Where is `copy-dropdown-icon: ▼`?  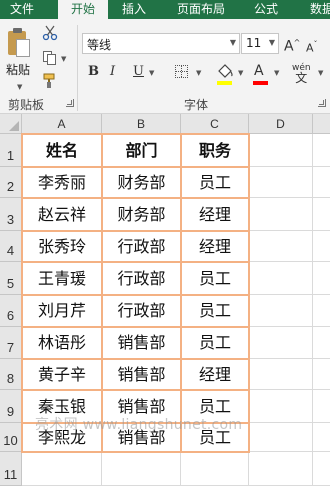
copy-dropdown-icon: ▼ is located at coordinates (63, 59).